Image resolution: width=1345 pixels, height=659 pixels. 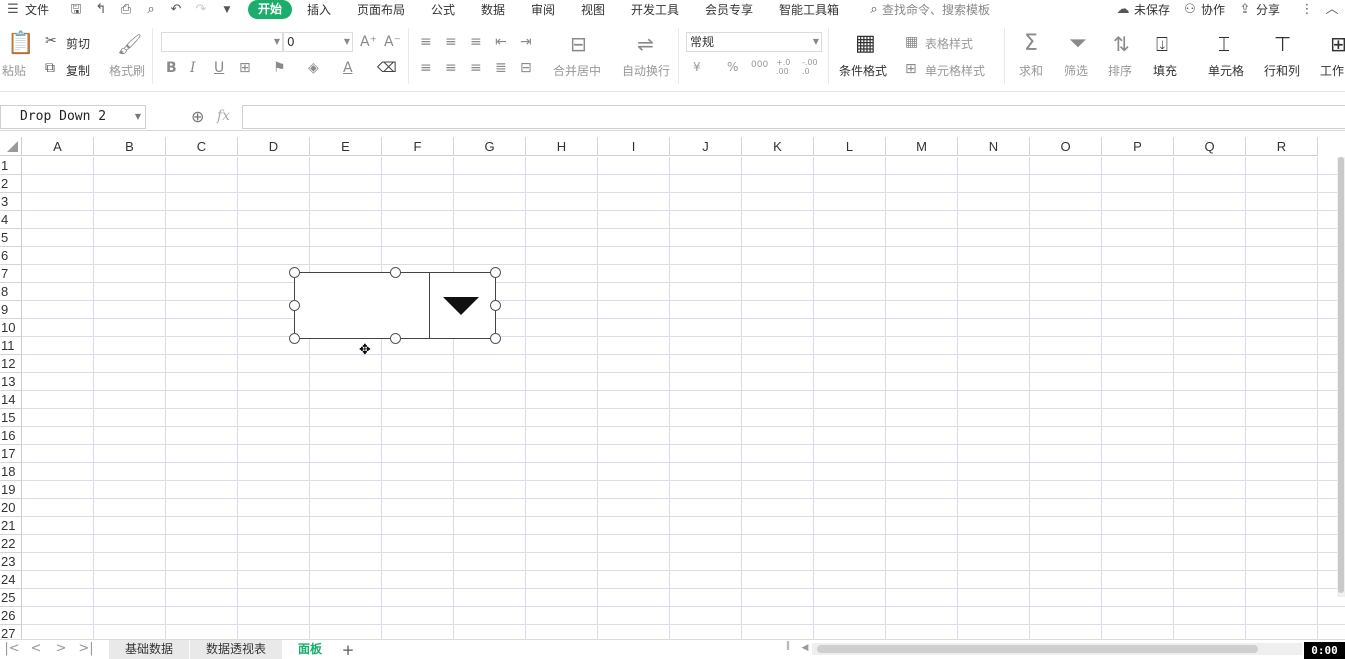 What do you see at coordinates (61, 648) in the screenshot?
I see `next-sheet-icon: >` at bounding box center [61, 648].